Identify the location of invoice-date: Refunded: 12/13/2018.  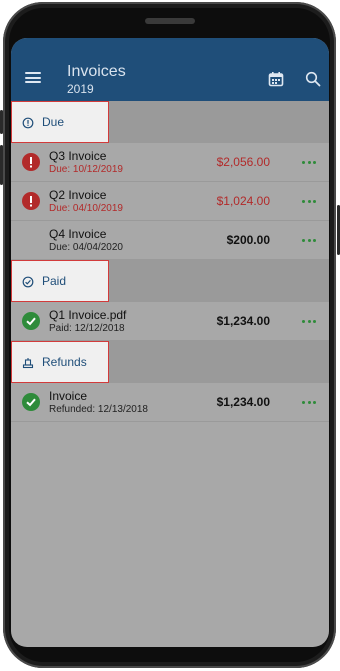
(98, 409).